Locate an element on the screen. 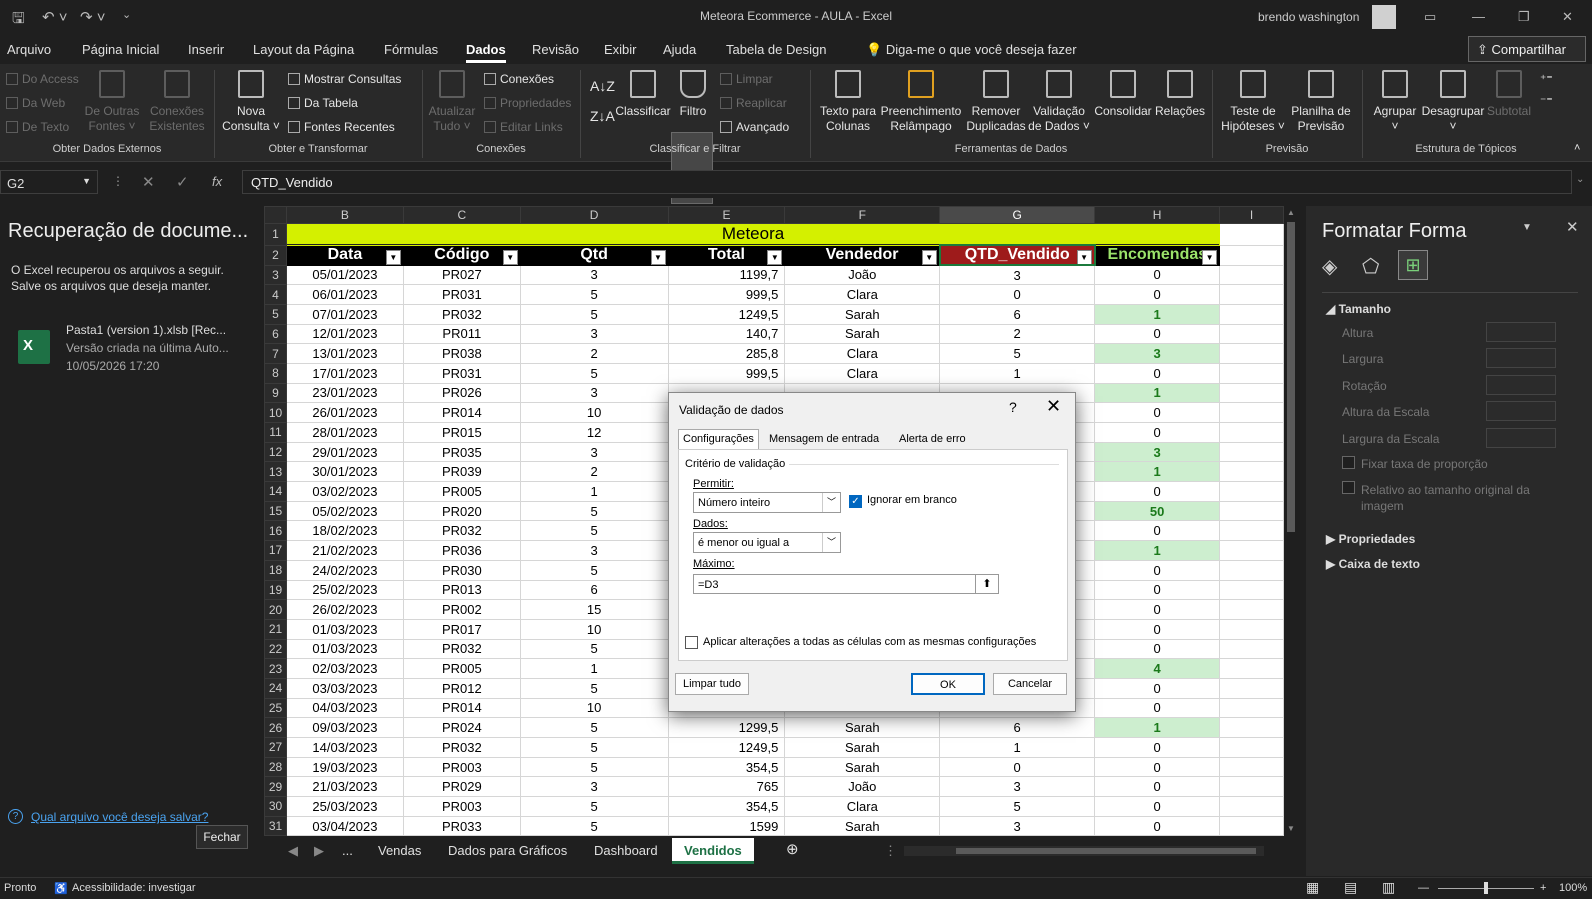  advanced-filter-button: Avançado is located at coordinates (754, 127).